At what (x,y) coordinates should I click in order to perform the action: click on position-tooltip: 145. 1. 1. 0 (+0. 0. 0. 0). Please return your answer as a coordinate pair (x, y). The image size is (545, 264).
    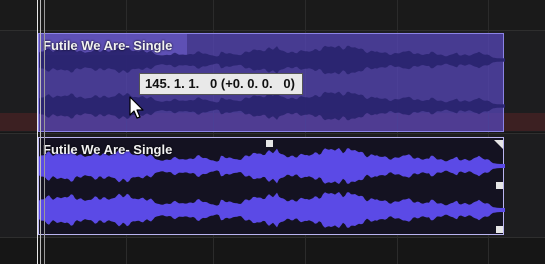
    Looking at the image, I should click on (221, 84).